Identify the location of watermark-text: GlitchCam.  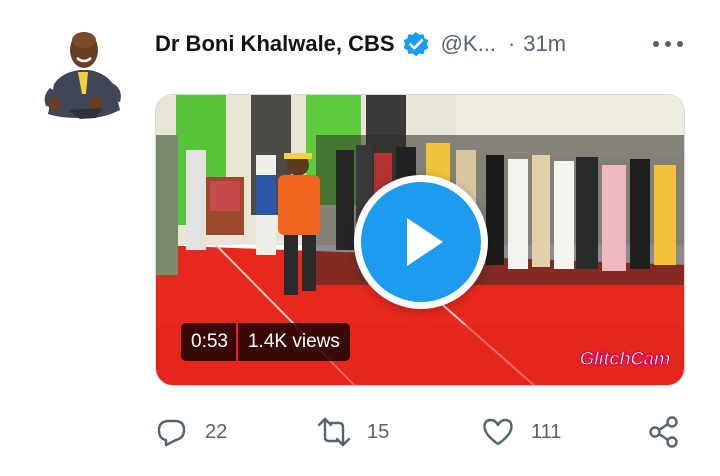
(625, 359).